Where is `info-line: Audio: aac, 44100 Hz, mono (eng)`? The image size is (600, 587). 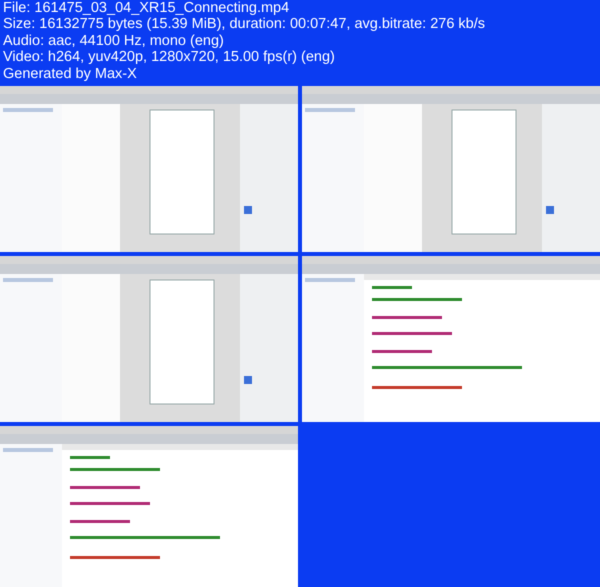 info-line: Audio: aac, 44100 Hz, mono (eng) is located at coordinates (113, 41).